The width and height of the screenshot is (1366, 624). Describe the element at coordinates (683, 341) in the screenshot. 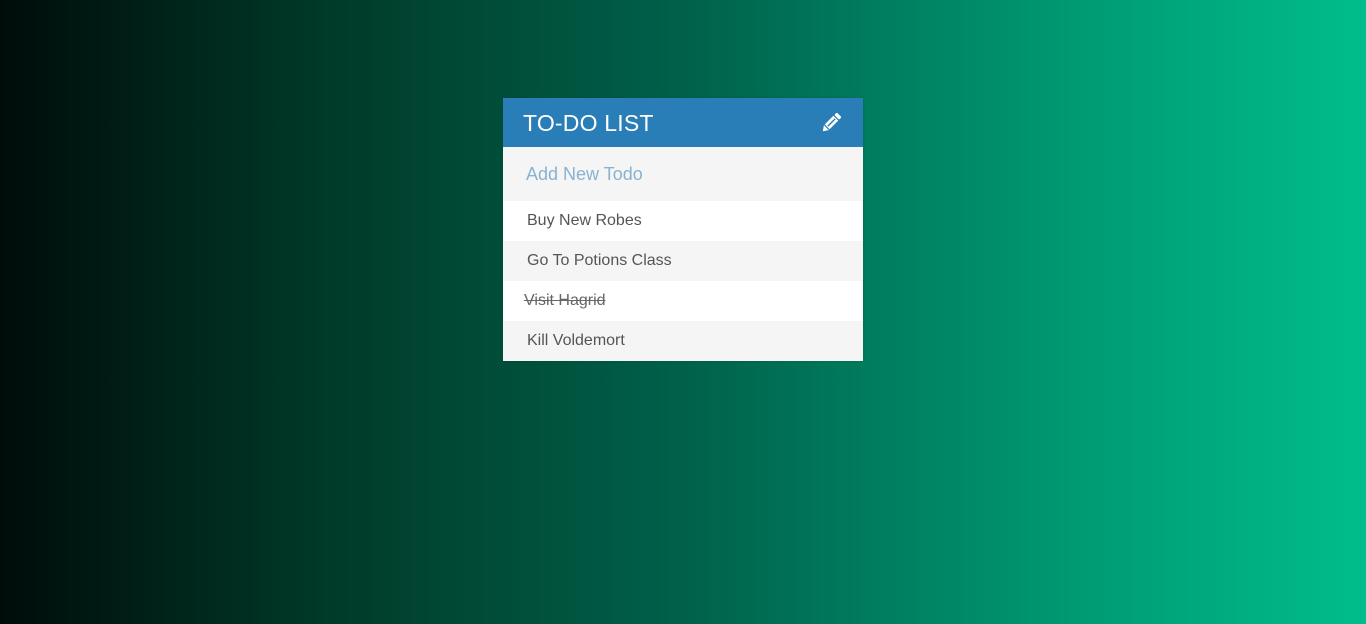

I see `todo-item-kill-voldemort: Kill Voldemort` at that location.